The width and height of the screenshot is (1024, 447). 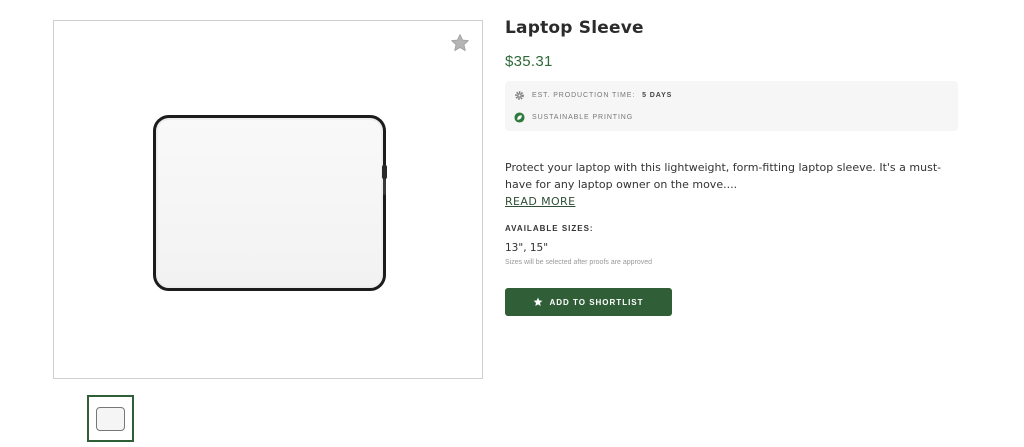 I want to click on sustainable-row: Sustainable printing, so click(x=573, y=117).